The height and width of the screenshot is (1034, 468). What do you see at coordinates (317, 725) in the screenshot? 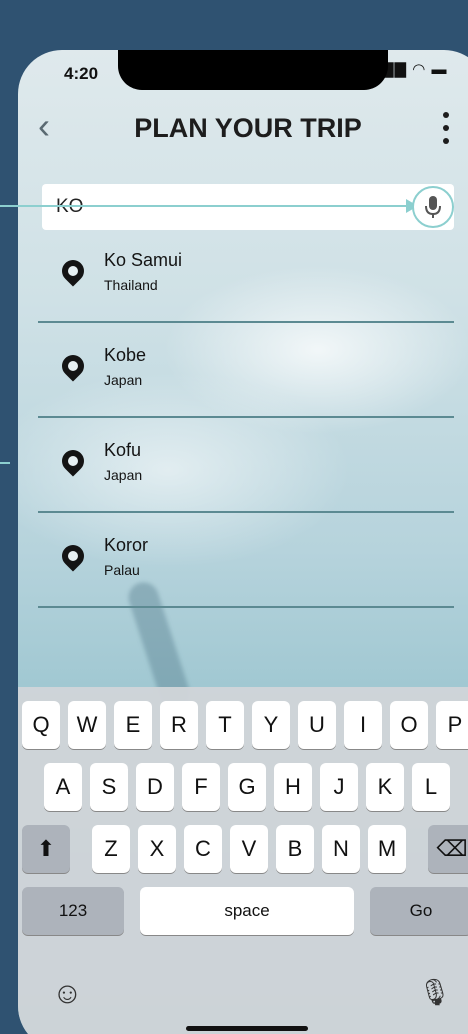
I see `key: U` at bounding box center [317, 725].